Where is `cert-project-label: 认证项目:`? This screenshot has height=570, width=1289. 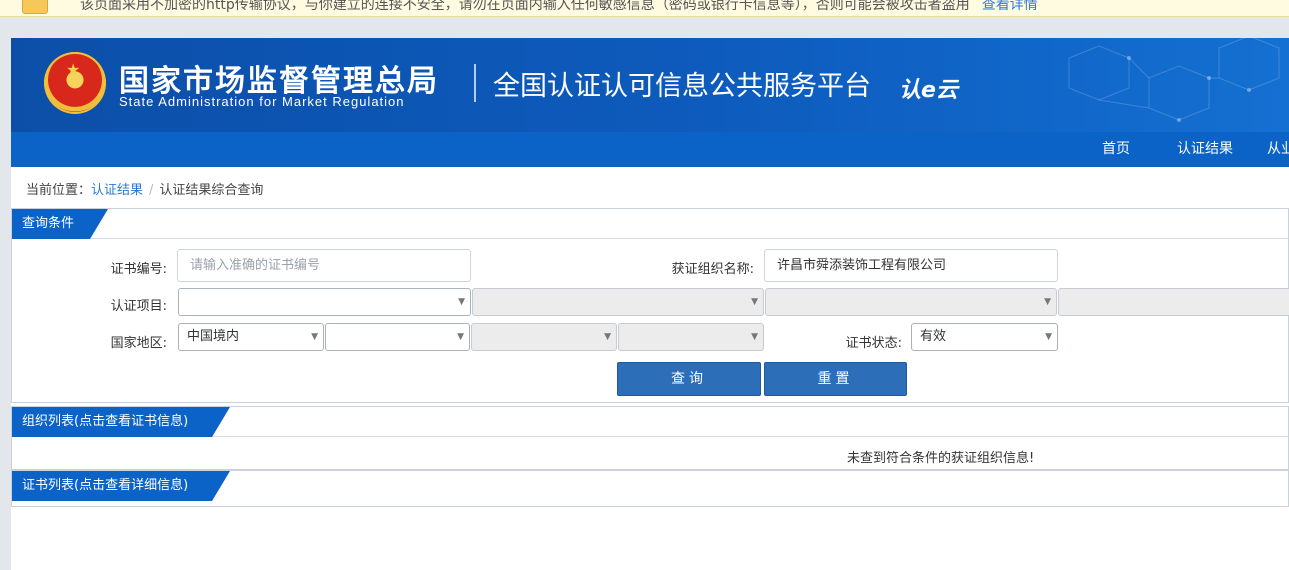 cert-project-label: 认证项目: is located at coordinates (138, 306).